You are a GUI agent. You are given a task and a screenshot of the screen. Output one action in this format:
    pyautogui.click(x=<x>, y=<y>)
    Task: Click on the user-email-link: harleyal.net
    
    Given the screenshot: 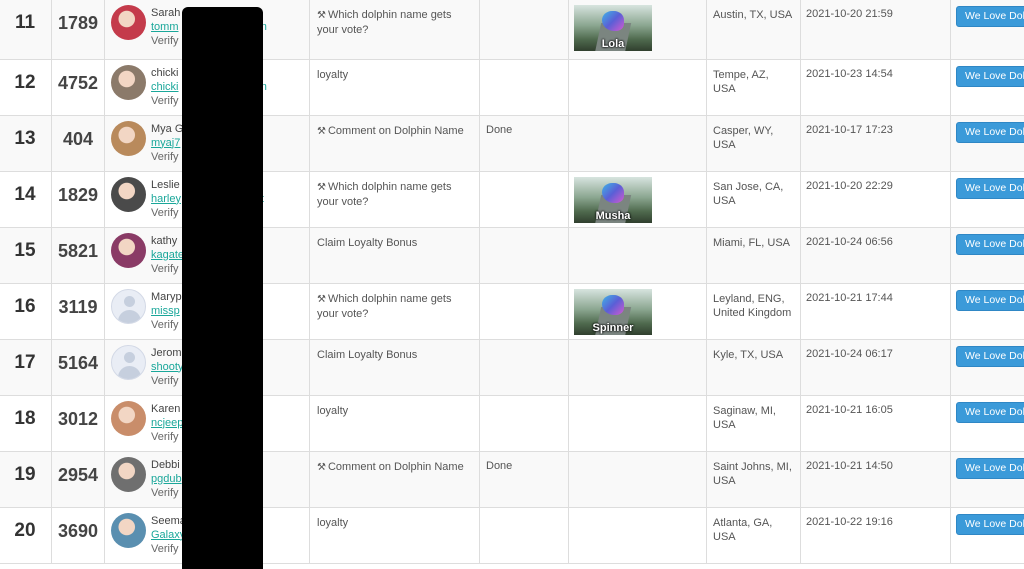 What is the action you would take?
    pyautogui.click(x=166, y=199)
    